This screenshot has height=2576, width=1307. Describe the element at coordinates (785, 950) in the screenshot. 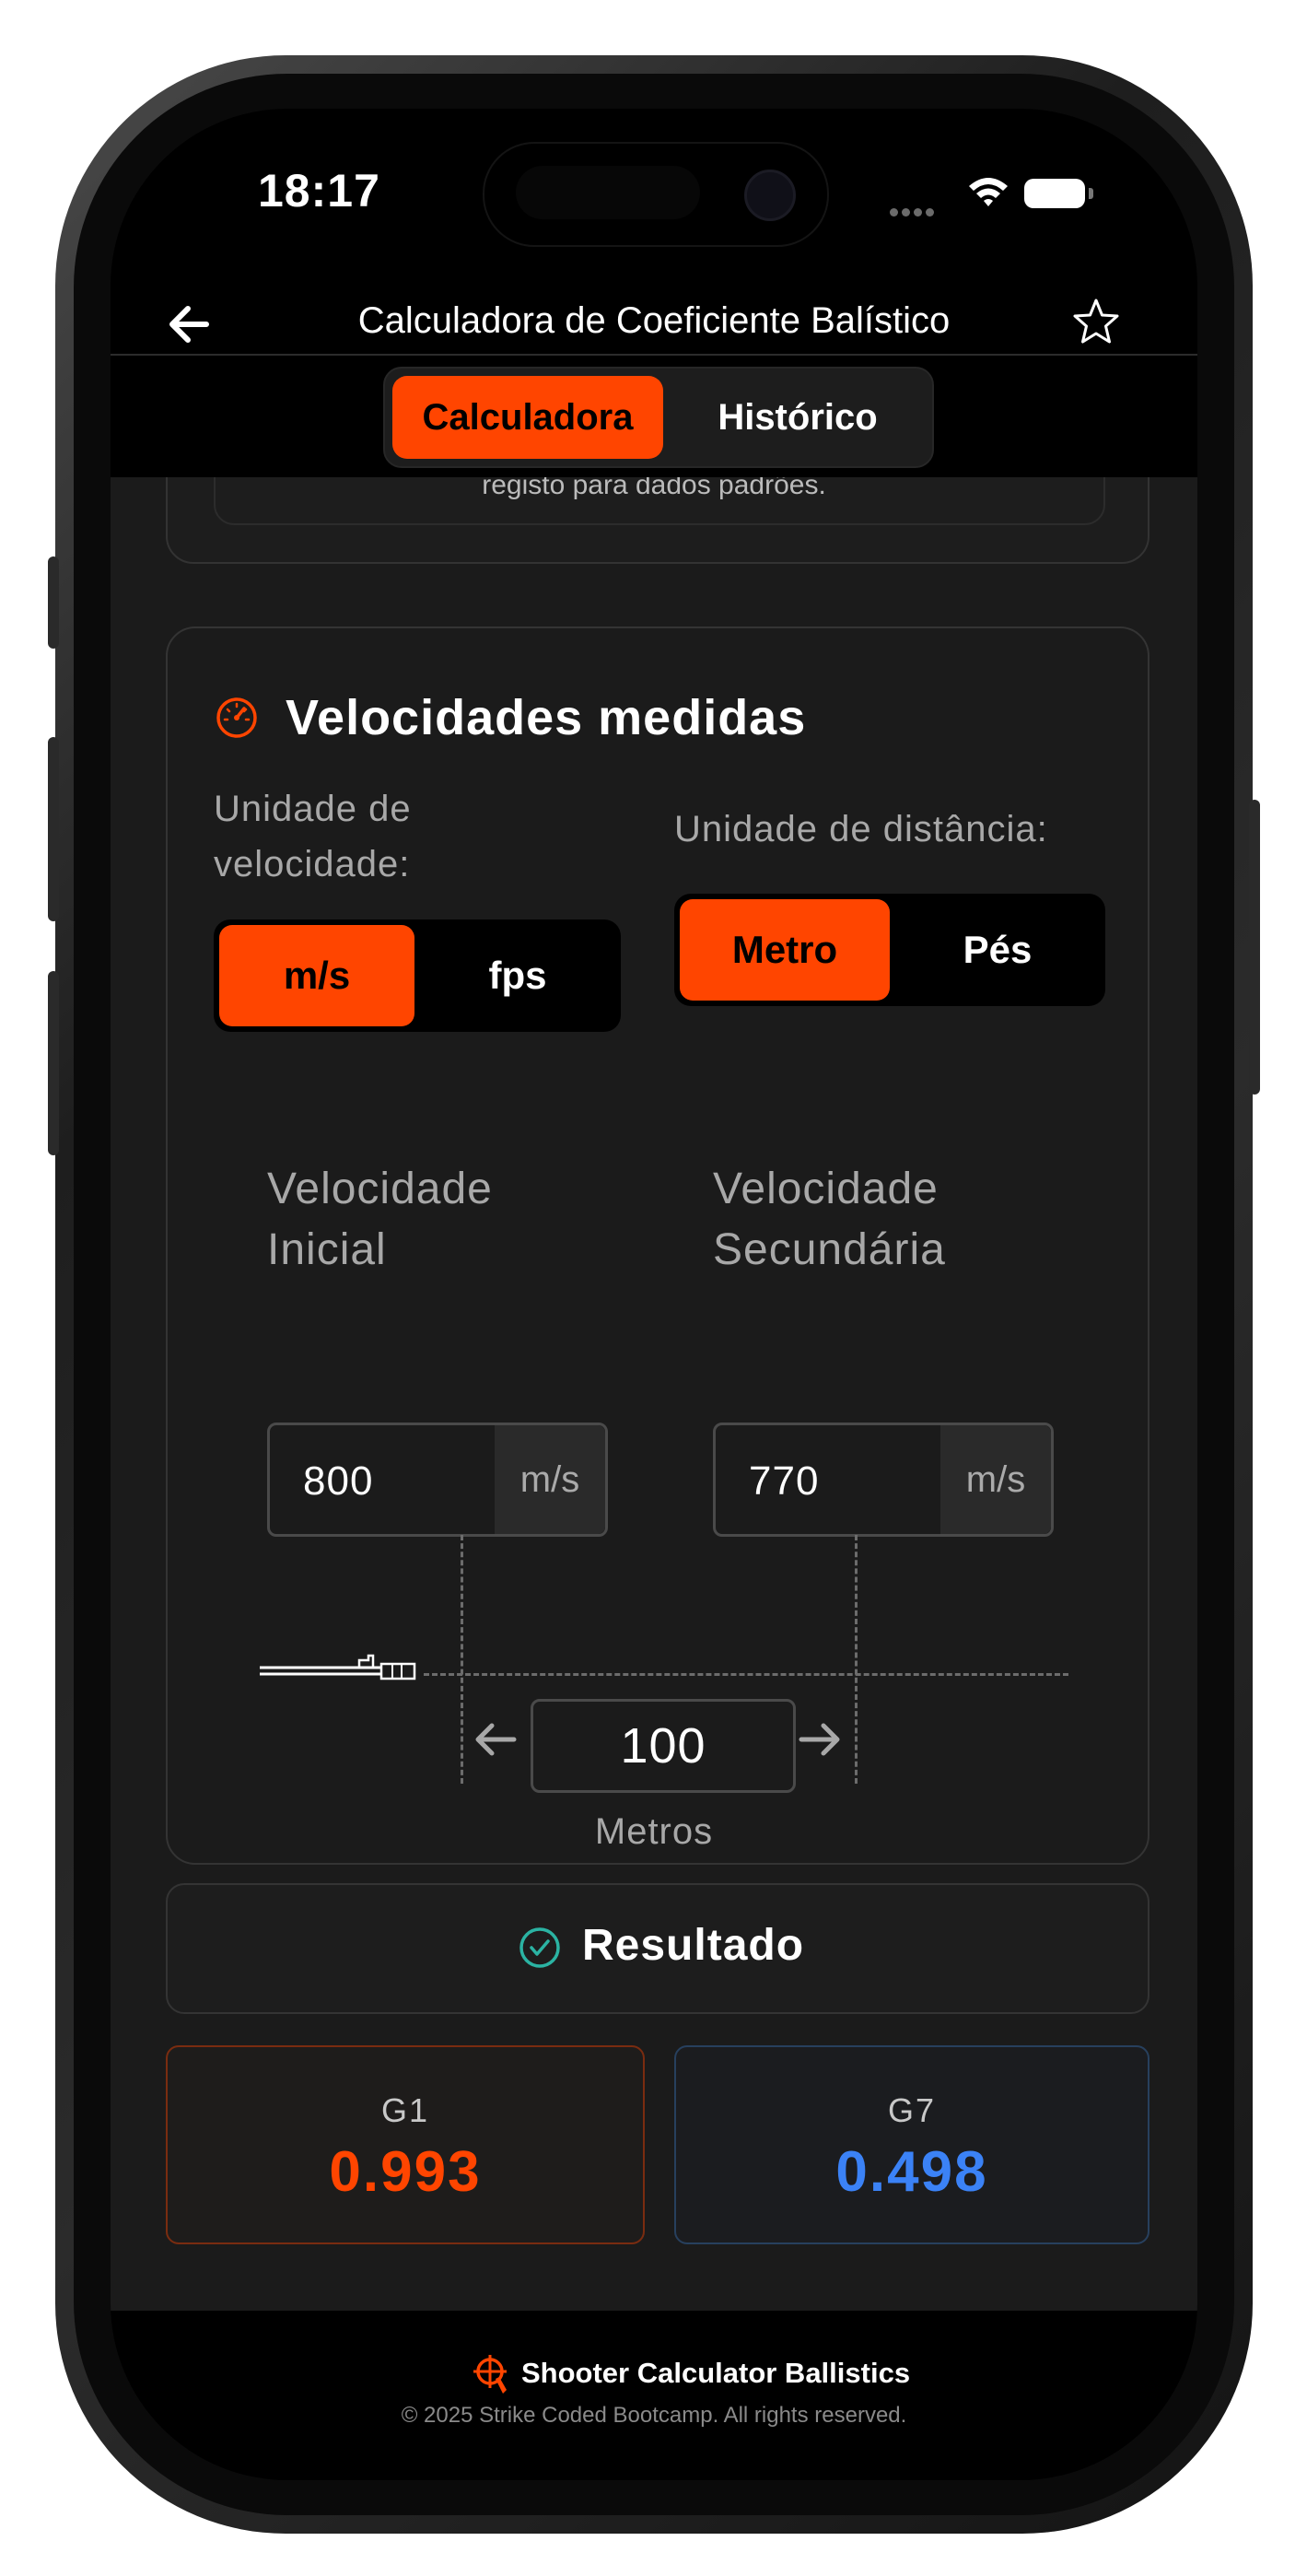

I see `distance-unit-metro: Metro` at that location.